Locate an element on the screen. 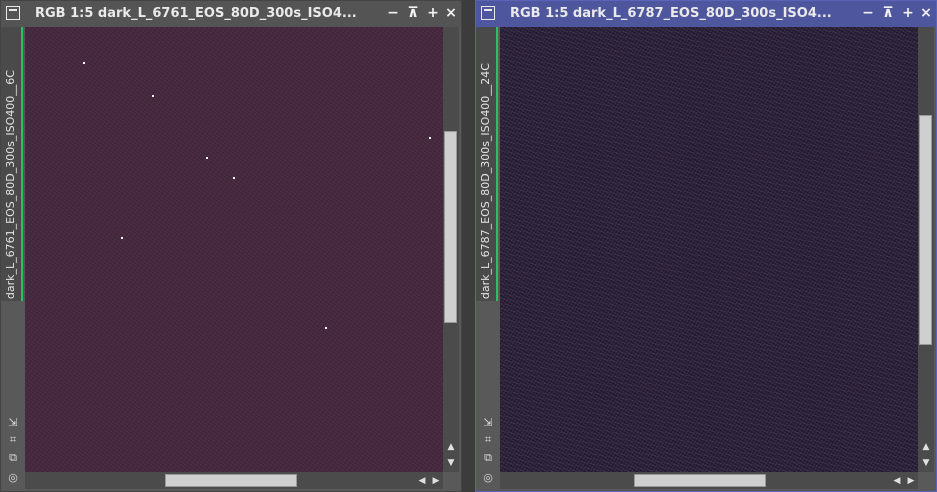  window-2-horizontal-scrollbar: ◀ ▶ is located at coordinates (709, 480).